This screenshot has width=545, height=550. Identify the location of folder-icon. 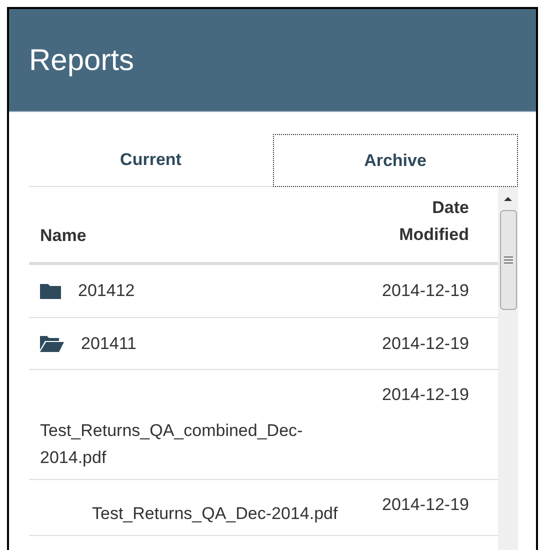
(50, 291).